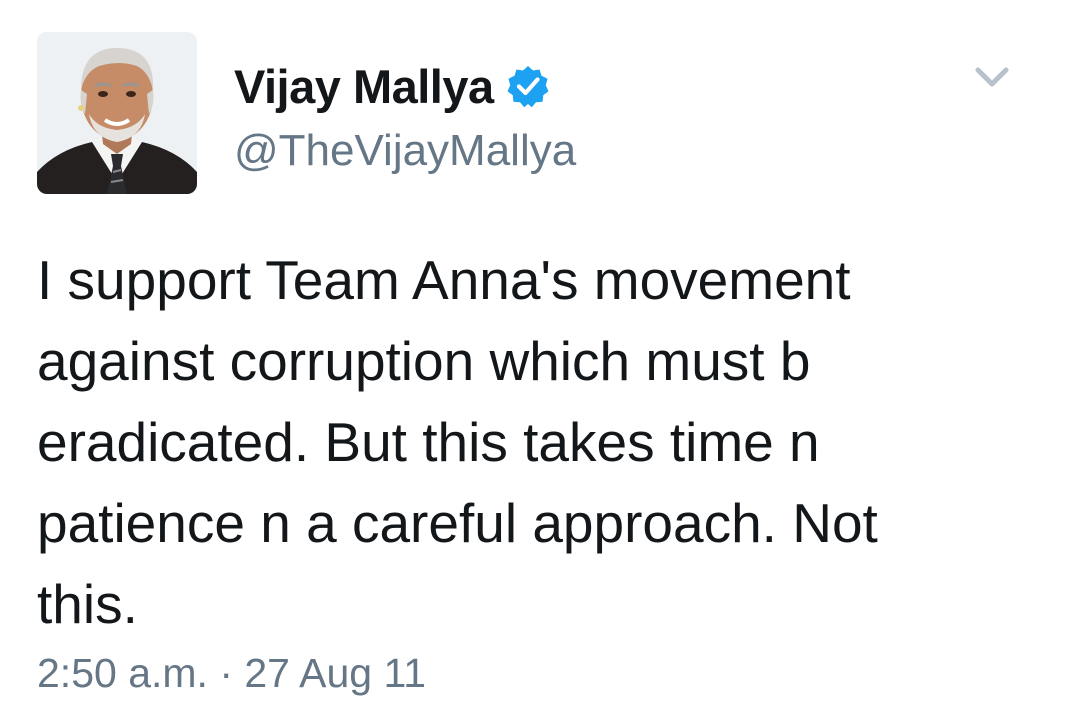 The height and width of the screenshot is (728, 1080). I want to click on username-handle: @TheVijayMallya, so click(405, 151).